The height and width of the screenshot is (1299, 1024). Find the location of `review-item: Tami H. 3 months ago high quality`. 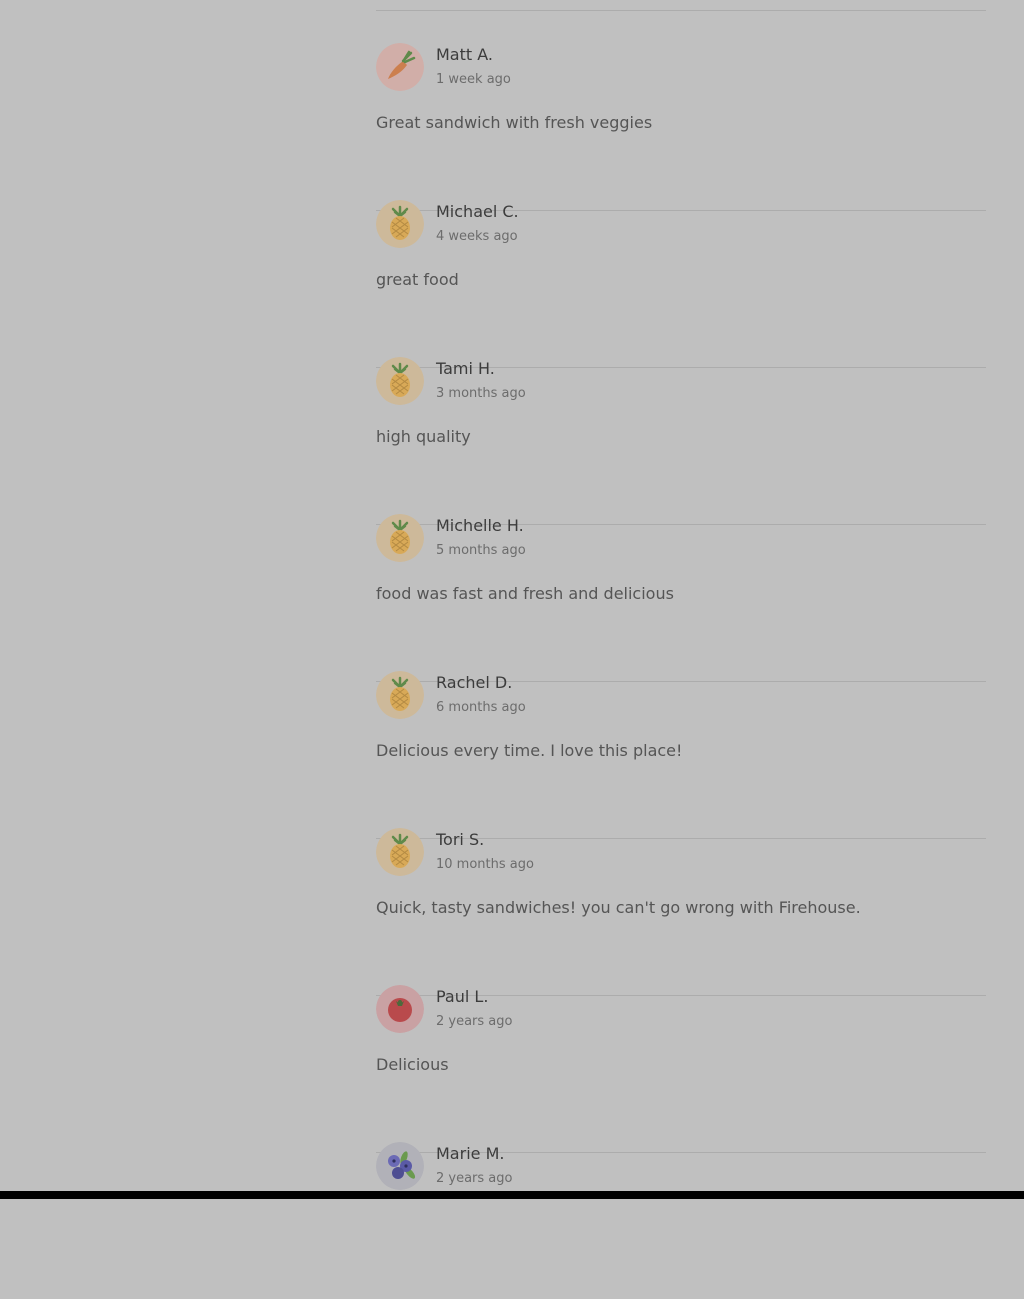

review-item: Tami H. 3 months ago high quality is located at coordinates (681, 441).